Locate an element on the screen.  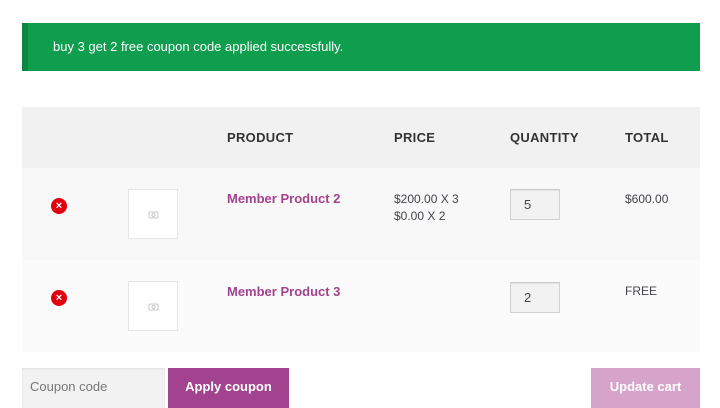
price-line: $0.00 X 2 is located at coordinates (420, 216).